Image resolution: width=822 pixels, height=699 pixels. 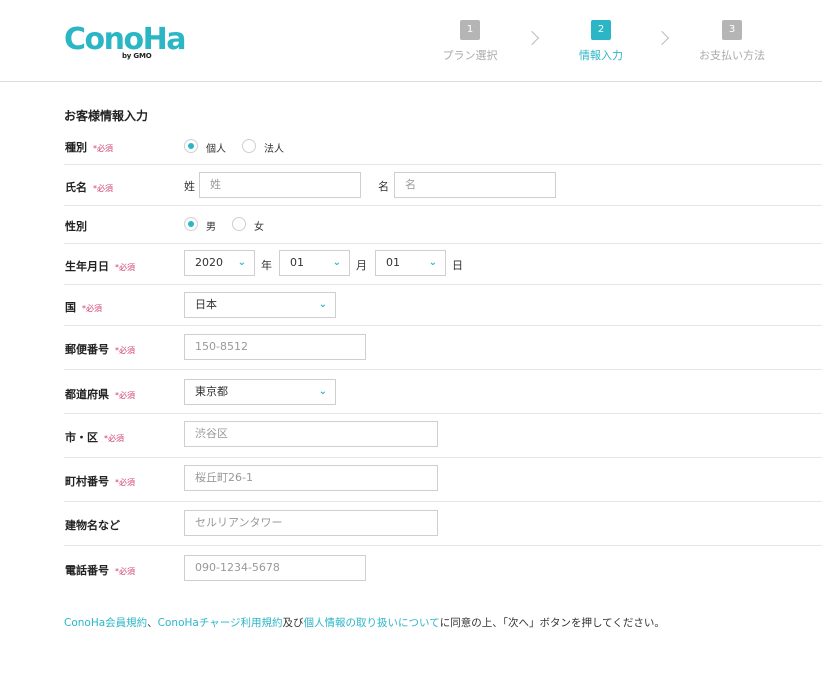 I want to click on select-value: 東京都, so click(x=211, y=391).